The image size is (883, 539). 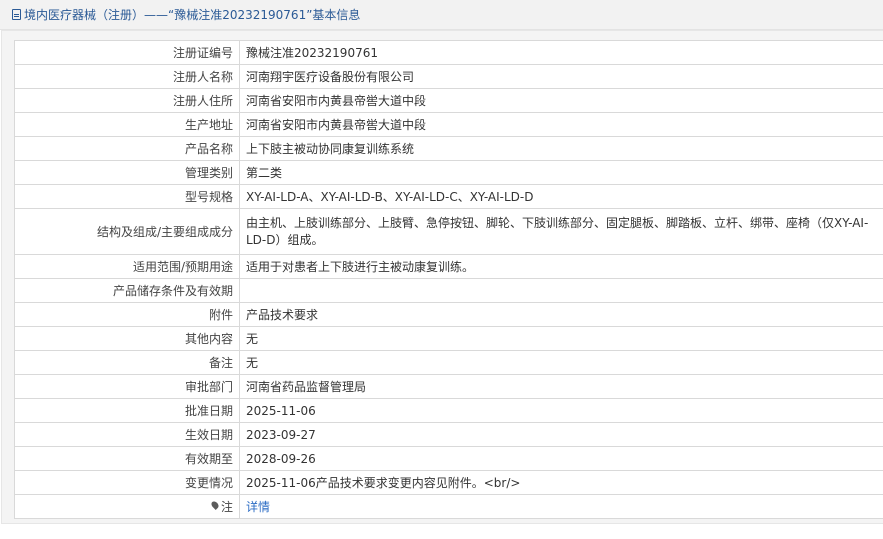 I want to click on field-value, so click(x=561, y=290).